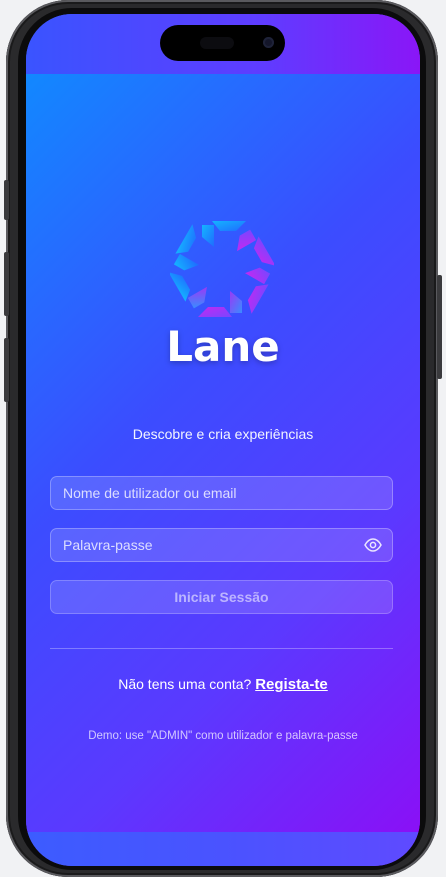 This screenshot has height=877, width=446. I want to click on home-indicator-area, so click(223, 849).